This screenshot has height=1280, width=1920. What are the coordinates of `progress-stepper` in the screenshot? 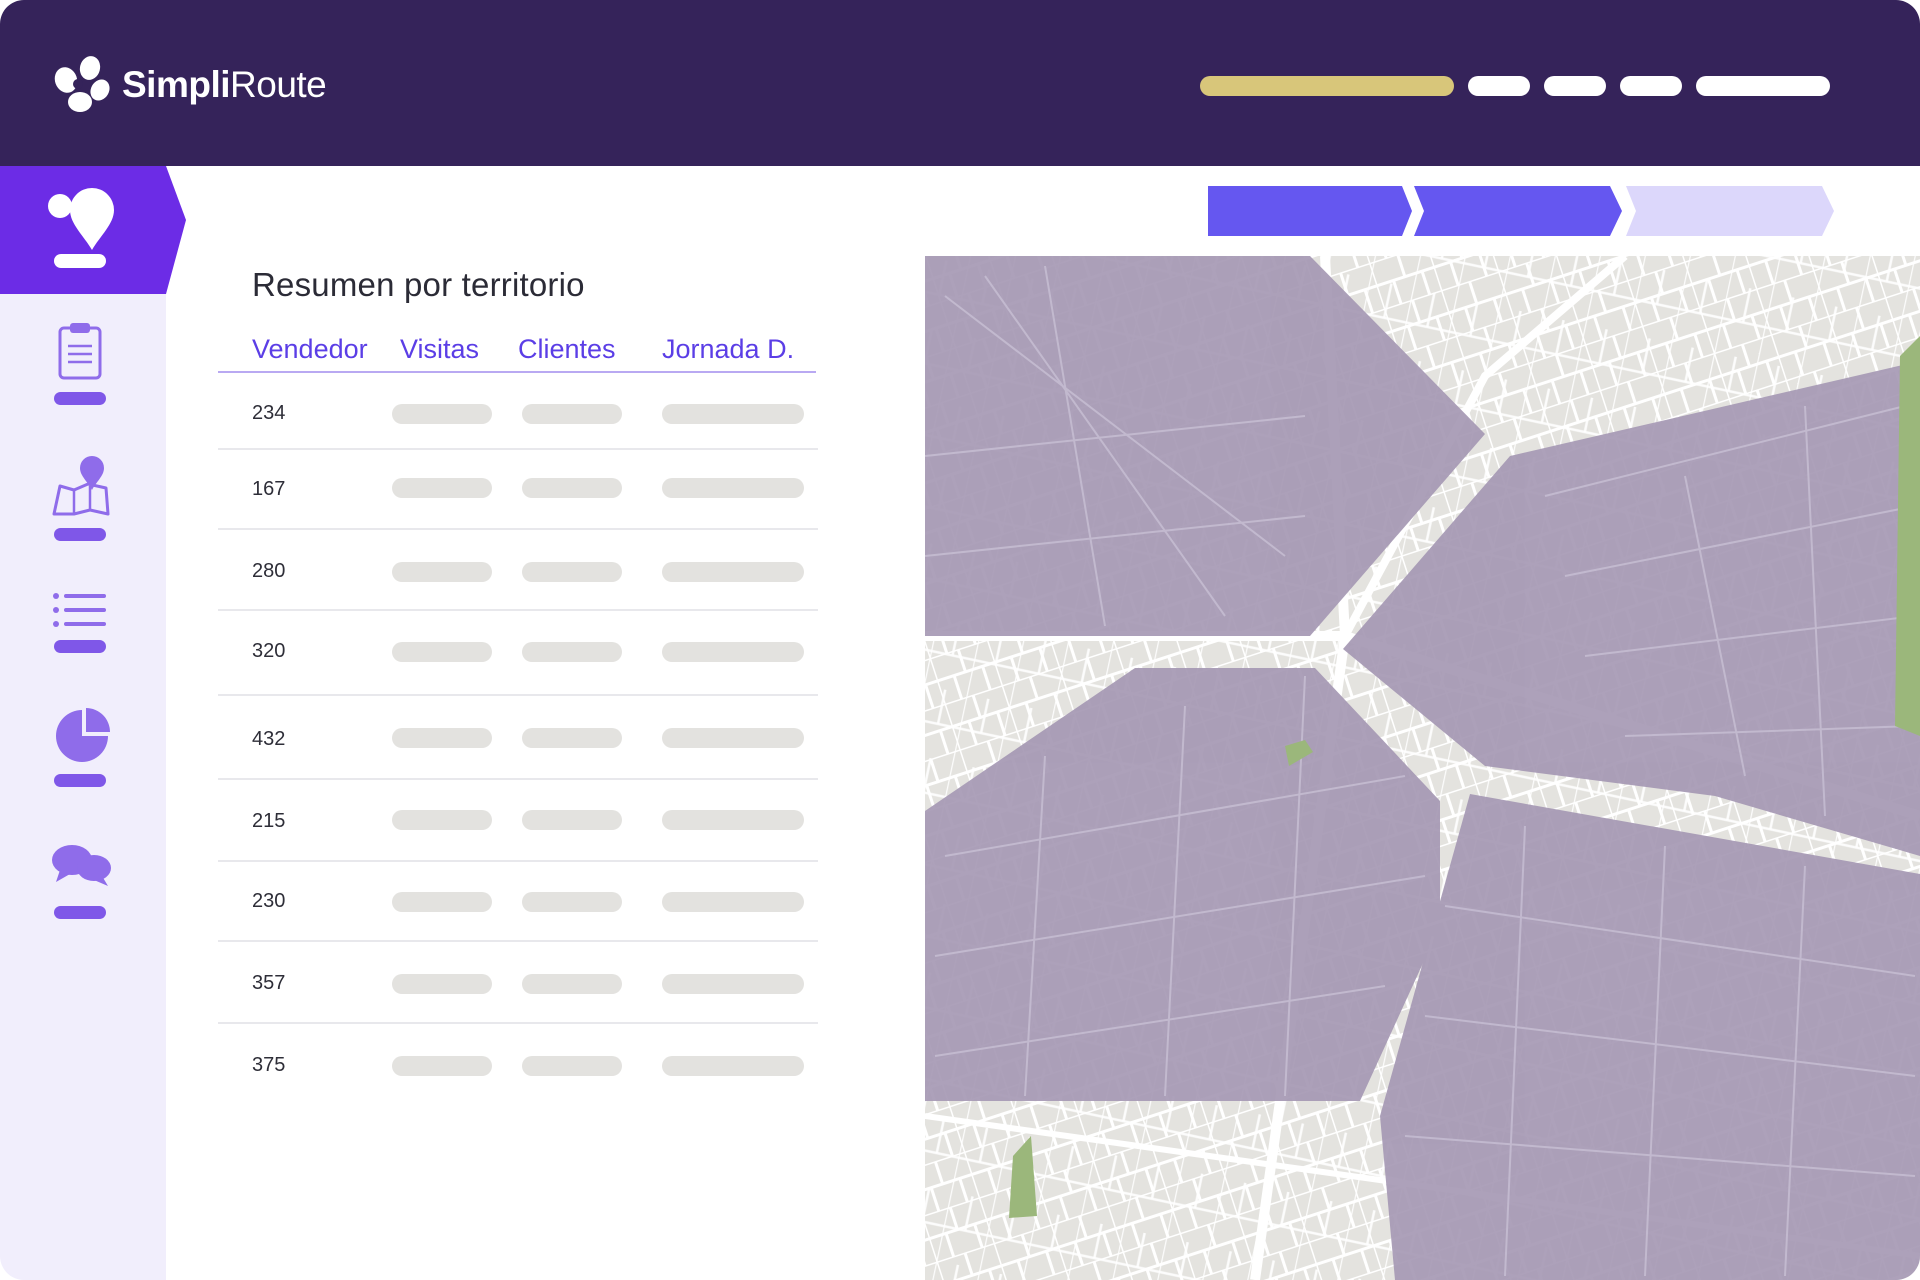 It's located at (1521, 211).